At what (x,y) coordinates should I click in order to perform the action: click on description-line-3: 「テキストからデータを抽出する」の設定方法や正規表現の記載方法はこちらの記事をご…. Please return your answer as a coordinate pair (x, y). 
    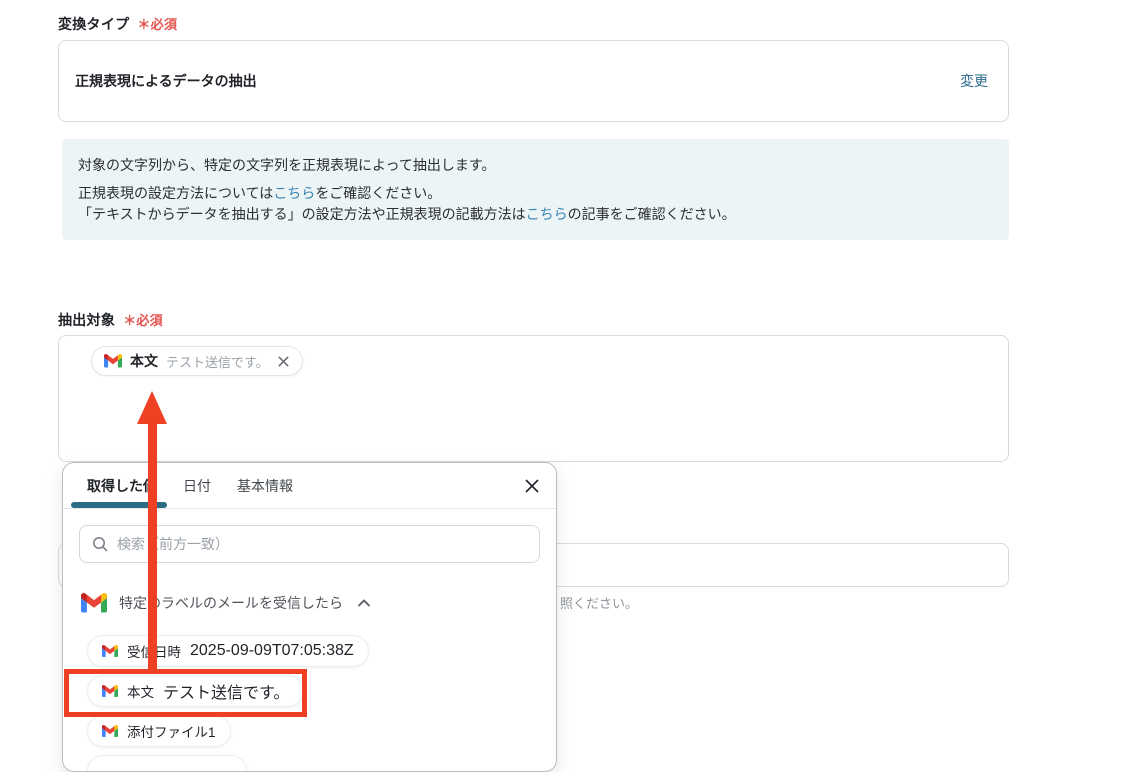
    Looking at the image, I should click on (407, 214).